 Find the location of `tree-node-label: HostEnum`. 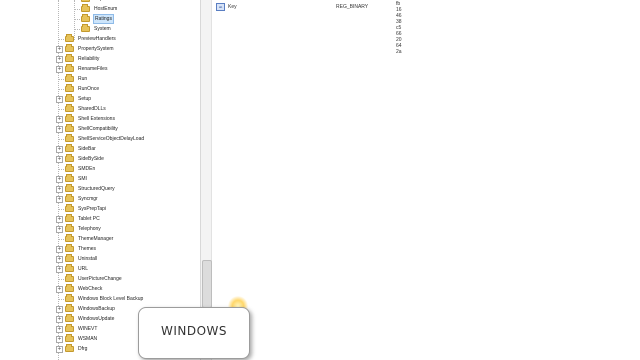

tree-node-label: HostEnum is located at coordinates (106, 9).